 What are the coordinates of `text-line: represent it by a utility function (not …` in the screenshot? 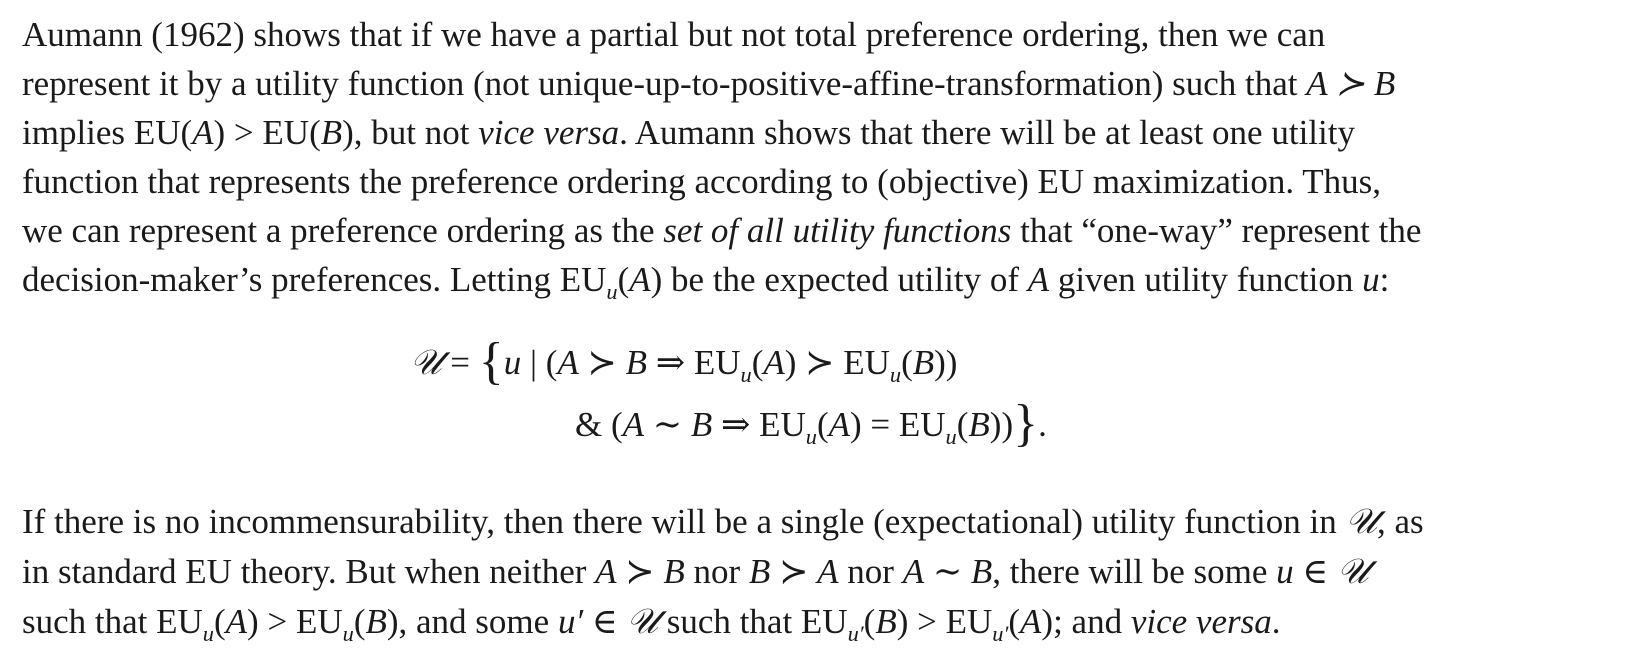 It's located at (817, 83).